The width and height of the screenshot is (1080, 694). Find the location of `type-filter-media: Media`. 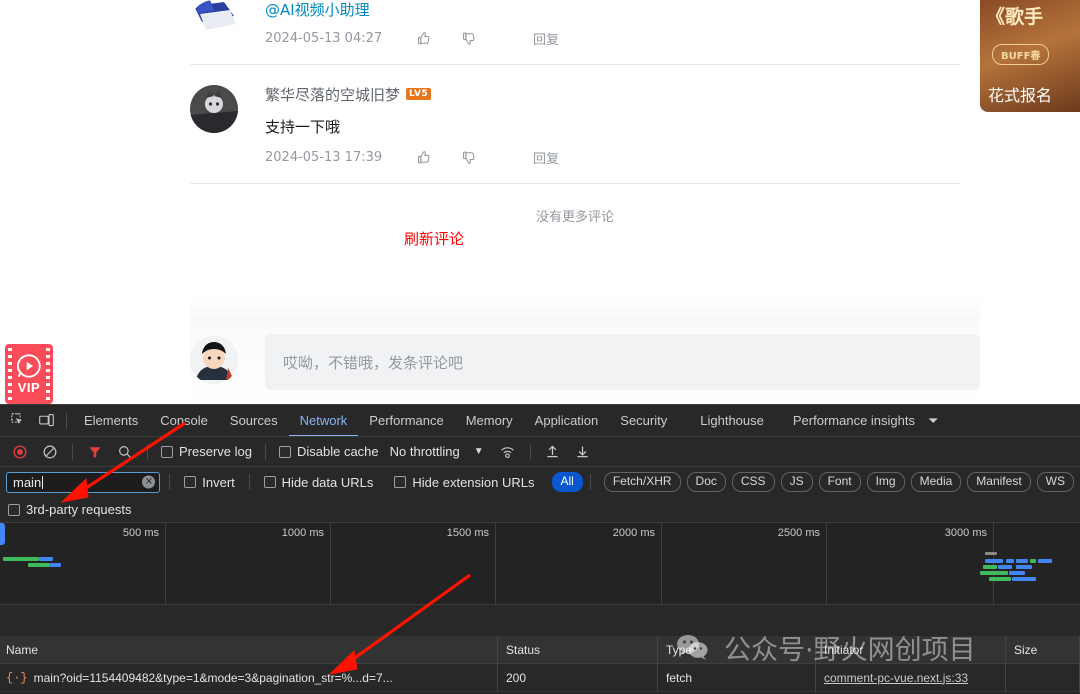

type-filter-media: Media is located at coordinates (936, 482).